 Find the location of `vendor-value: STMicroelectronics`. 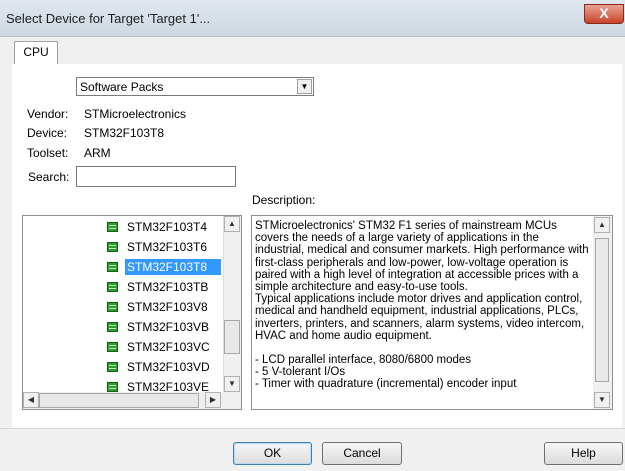

vendor-value: STMicroelectronics is located at coordinates (135, 114).